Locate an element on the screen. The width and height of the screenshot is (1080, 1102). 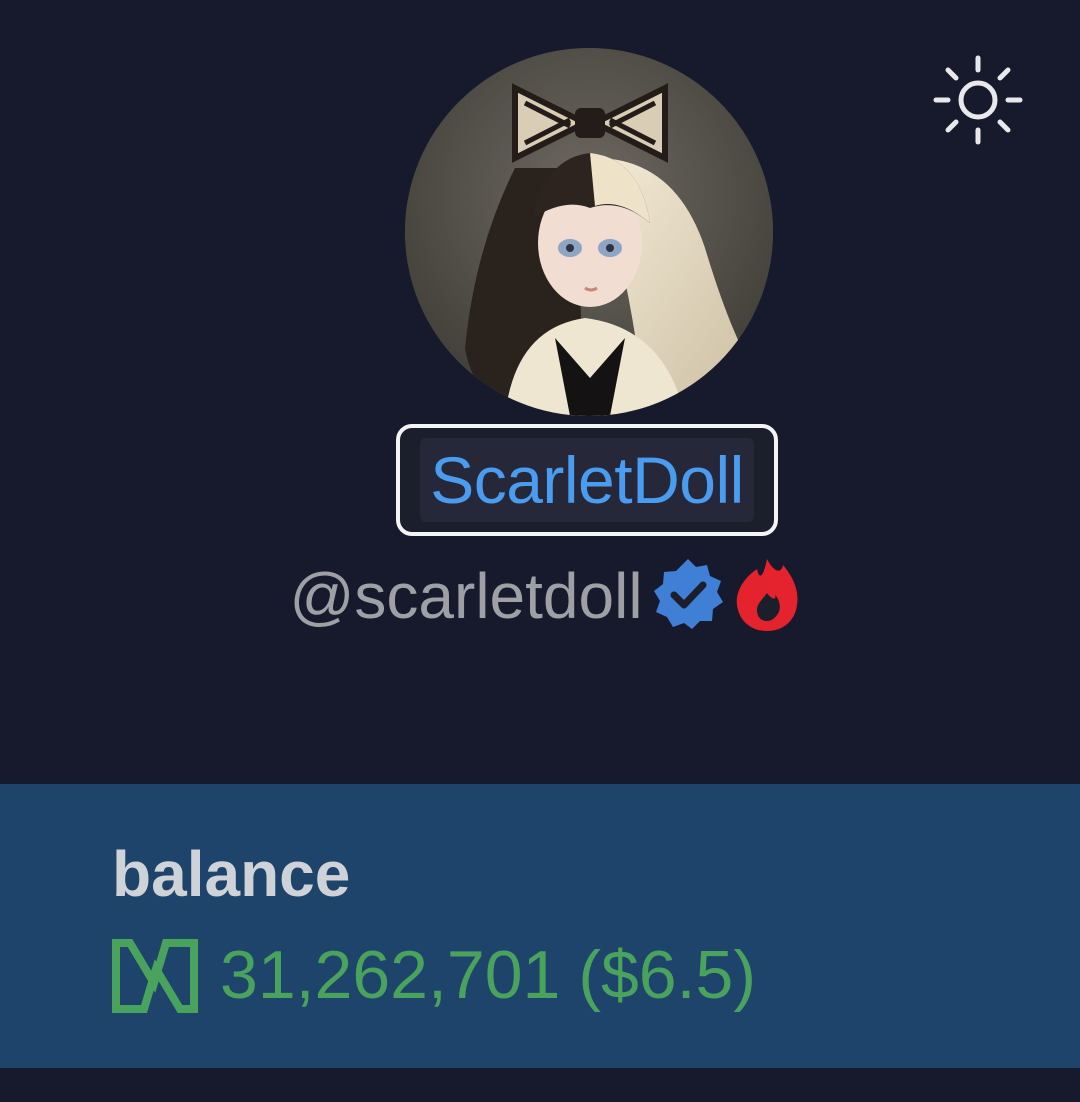
display-name-box: ScarletDoll is located at coordinates (587, 480).